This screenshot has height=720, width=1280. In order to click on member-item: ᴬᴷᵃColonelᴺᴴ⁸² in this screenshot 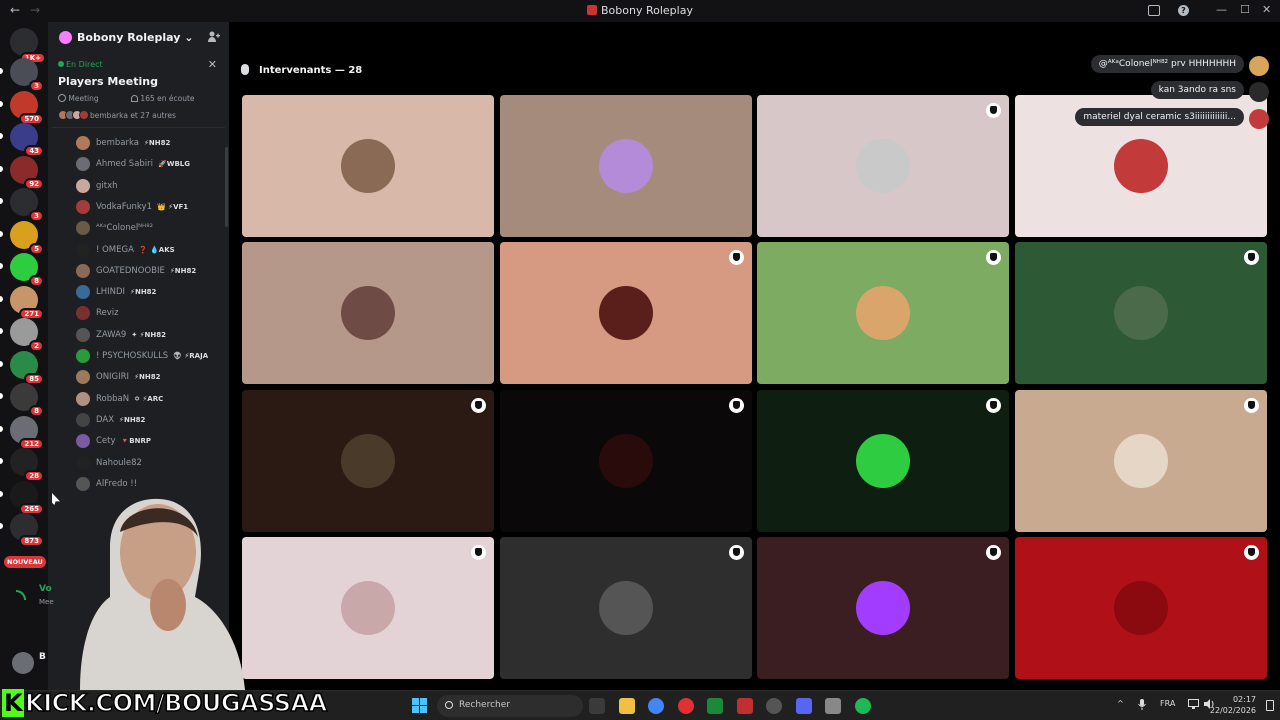, I will do `click(114, 228)`.